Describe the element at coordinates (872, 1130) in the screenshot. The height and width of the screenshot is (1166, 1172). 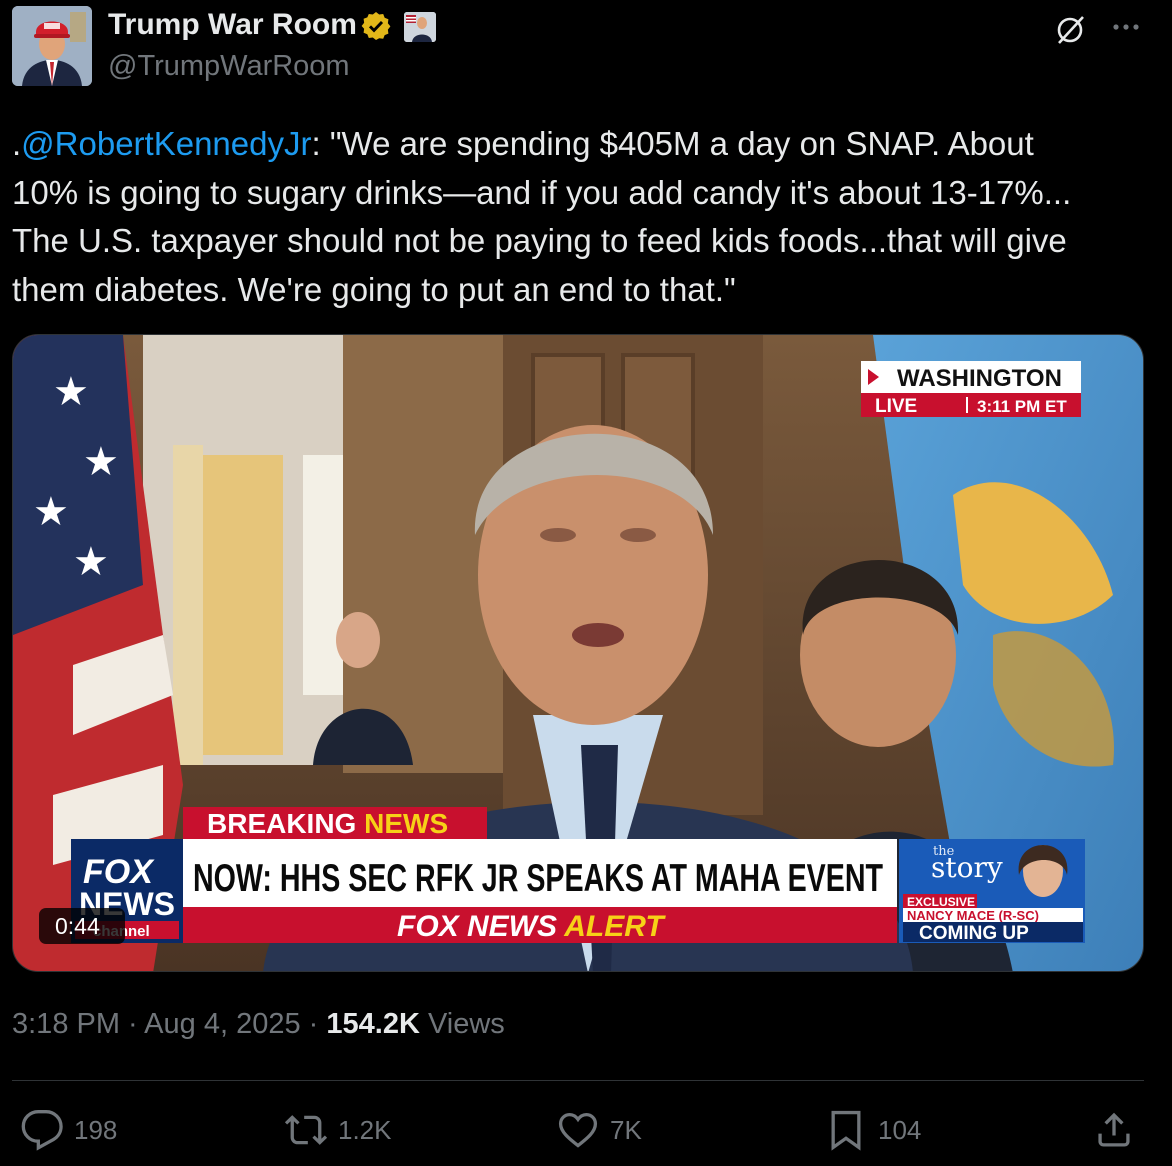
I see `bookmark-button: 104` at that location.